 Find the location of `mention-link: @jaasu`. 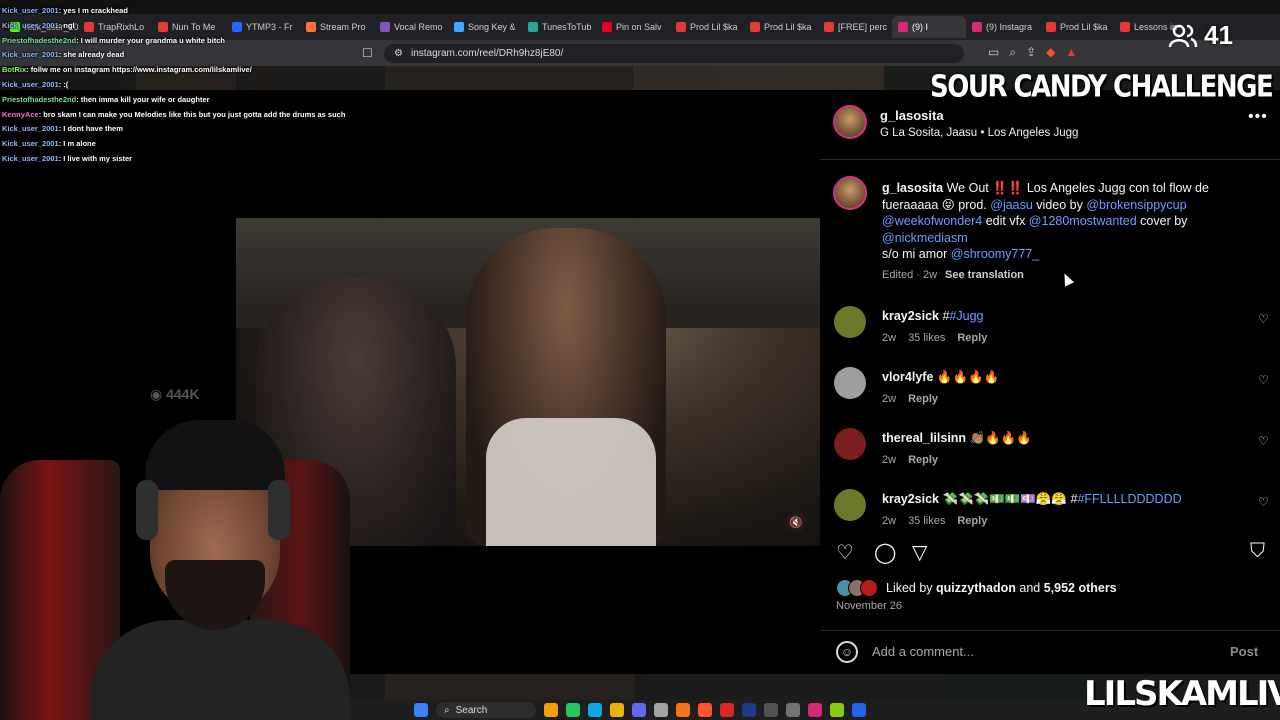

mention-link: @jaasu is located at coordinates (1011, 205).